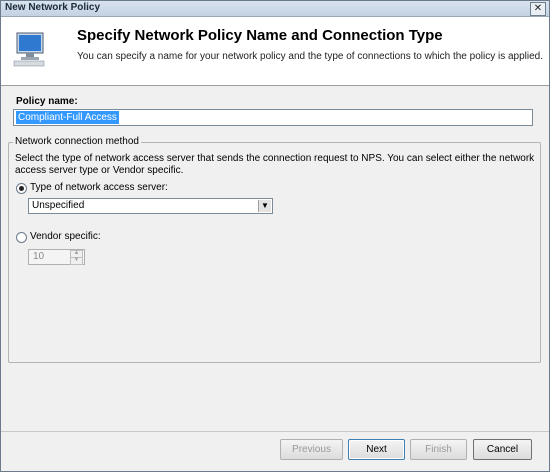 The width and height of the screenshot is (550, 472). I want to click on vendor-radio, so click(21, 237).